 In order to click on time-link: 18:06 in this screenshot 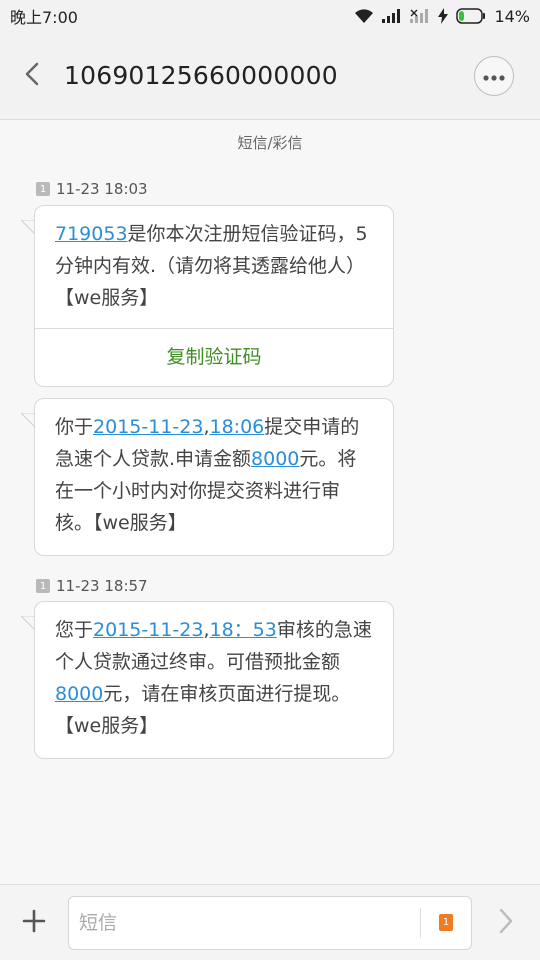, I will do `click(236, 427)`.